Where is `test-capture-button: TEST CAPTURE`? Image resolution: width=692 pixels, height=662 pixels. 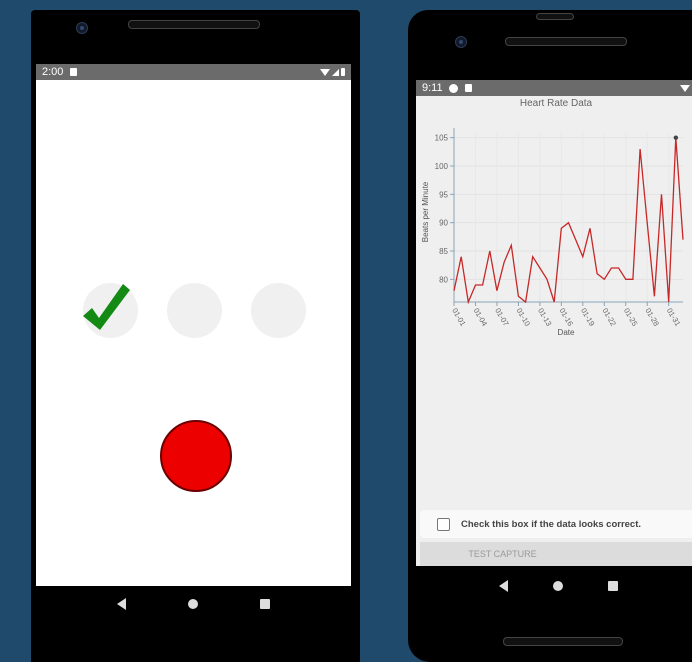 test-capture-button: TEST CAPTURE is located at coordinates (556, 554).